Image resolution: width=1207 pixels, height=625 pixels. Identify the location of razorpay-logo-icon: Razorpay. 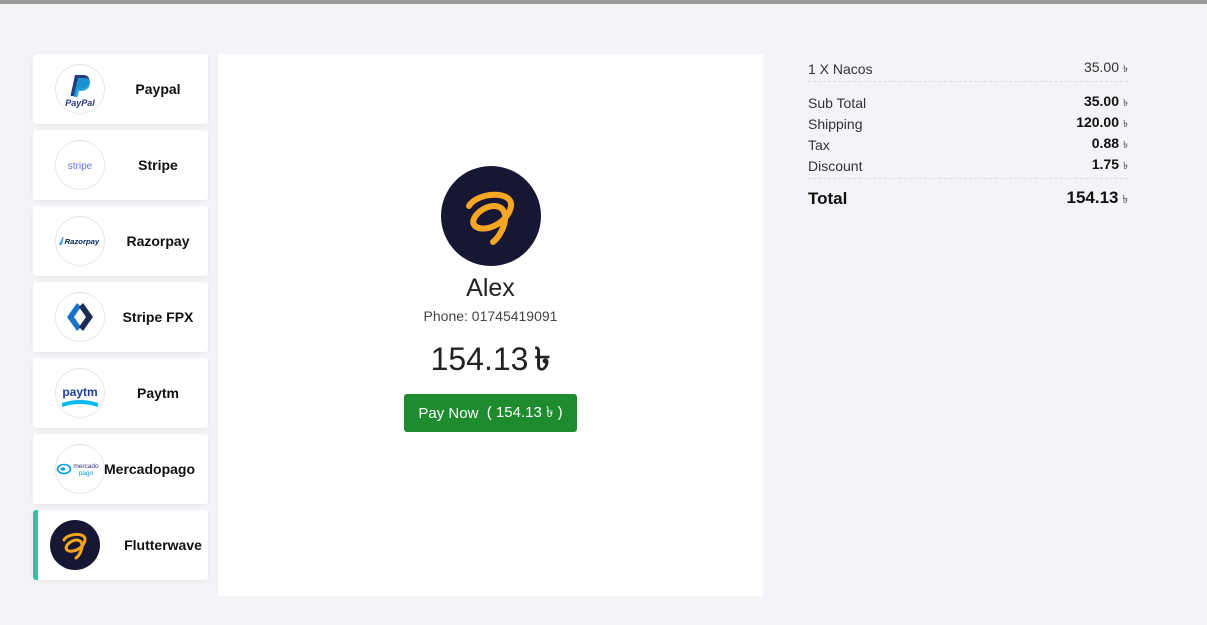
(80, 241).